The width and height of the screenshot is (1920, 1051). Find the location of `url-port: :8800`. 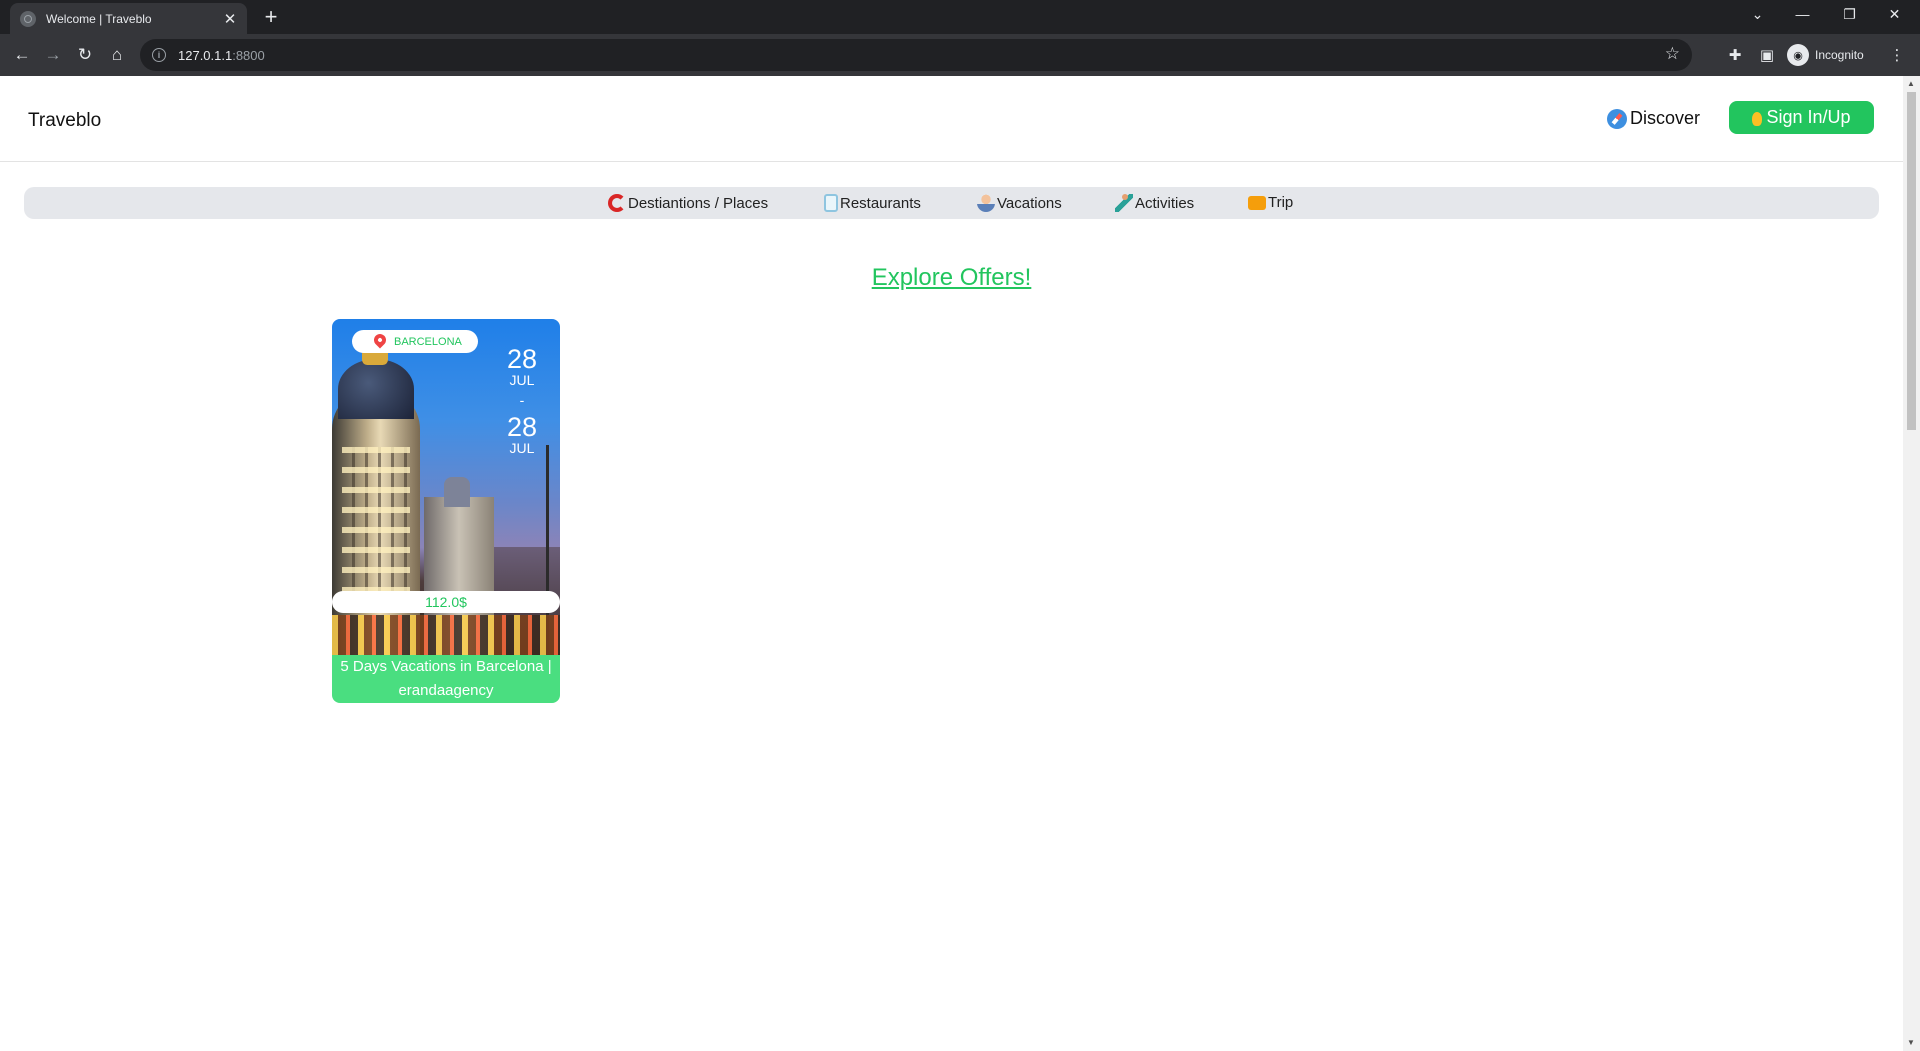

url-port: :8800 is located at coordinates (248, 55).